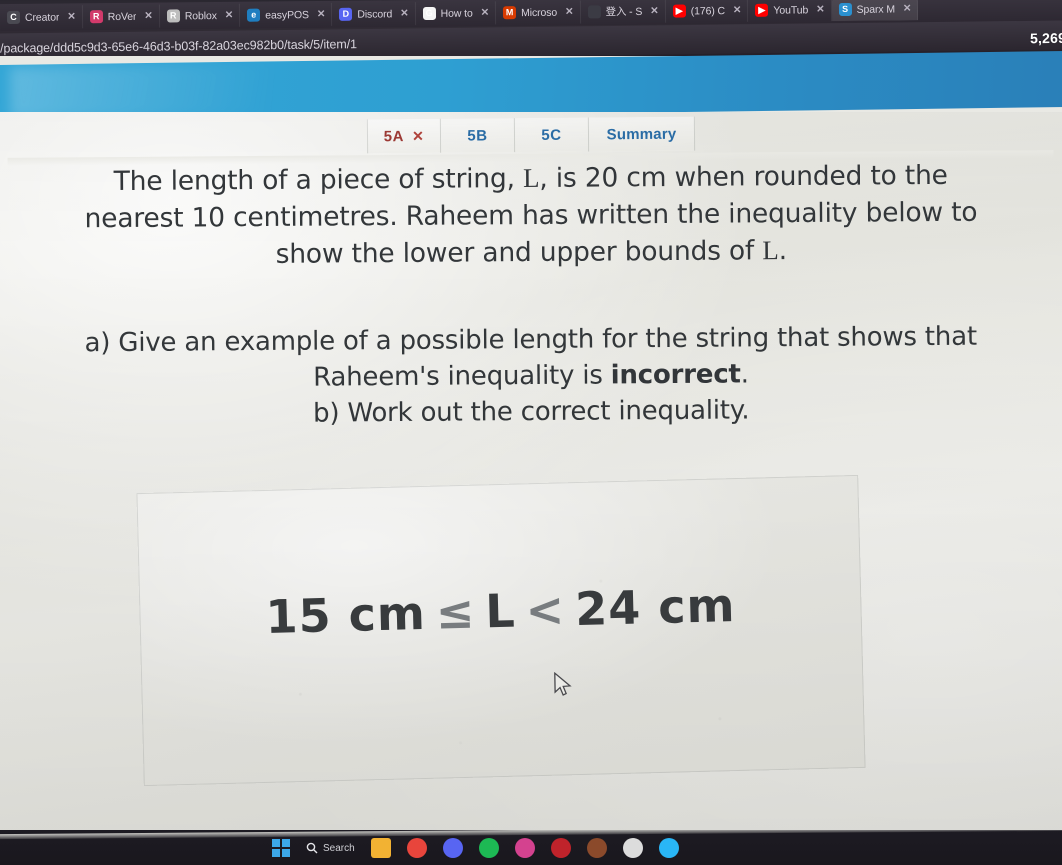 The width and height of the screenshot is (1062, 865). What do you see at coordinates (173, 16) in the screenshot?
I see `roblox-icon: R` at bounding box center [173, 16].